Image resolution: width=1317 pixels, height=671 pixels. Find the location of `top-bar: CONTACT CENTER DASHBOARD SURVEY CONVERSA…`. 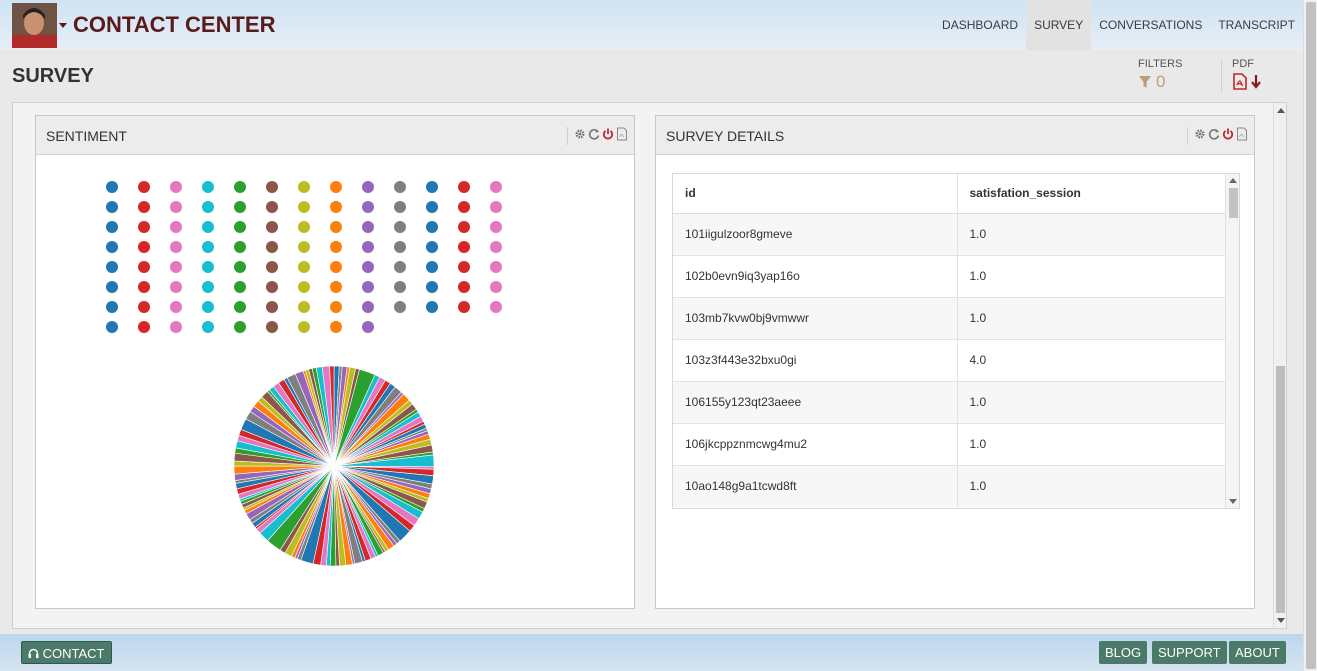

top-bar: CONTACT CENTER DASHBOARD SURVEY CONVERSA… is located at coordinates (651, 25).